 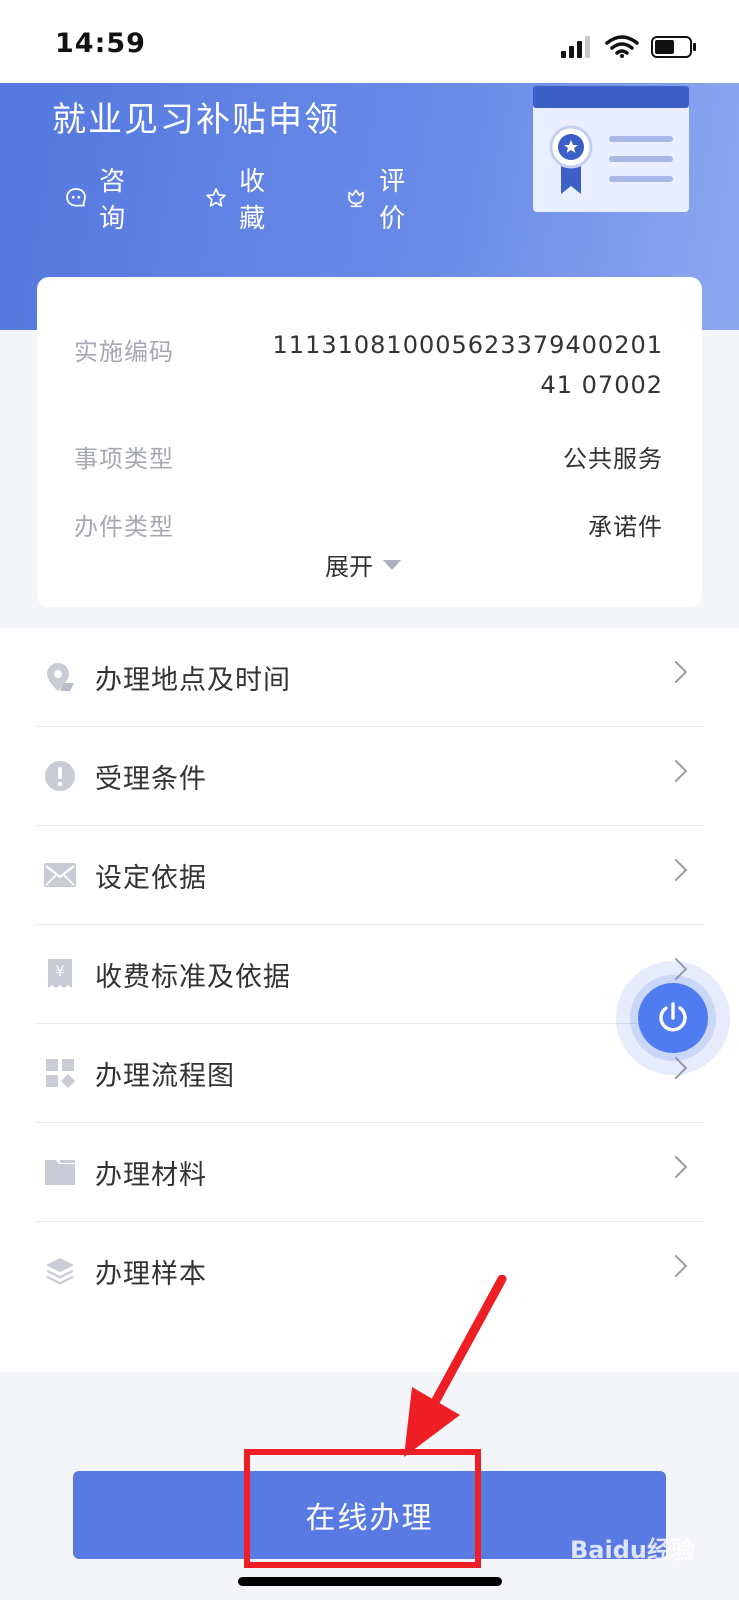 I want to click on certificate-illustration, so click(x=611, y=149).